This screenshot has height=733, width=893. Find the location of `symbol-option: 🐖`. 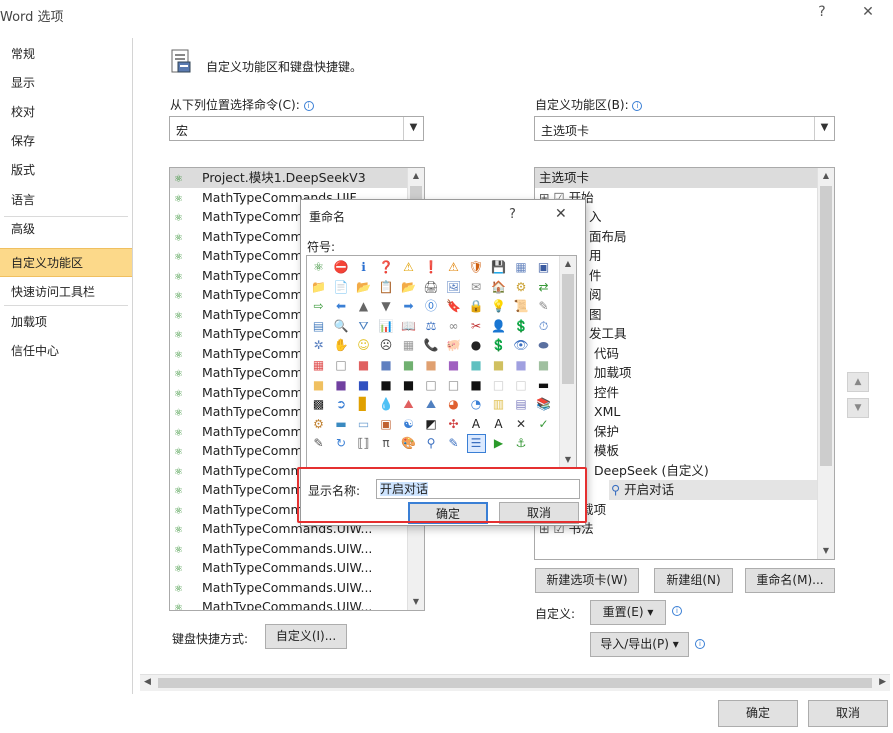

symbol-option: 🐖 is located at coordinates (453, 345).